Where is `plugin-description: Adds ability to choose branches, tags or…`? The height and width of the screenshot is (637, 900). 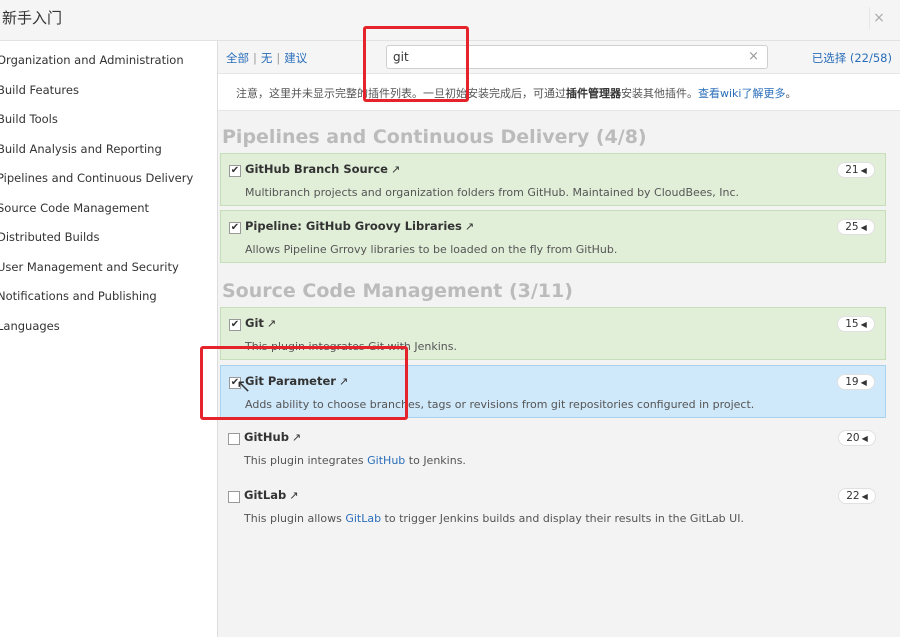
plugin-description: Adds ability to choose branches, tags or… is located at coordinates (500, 404).